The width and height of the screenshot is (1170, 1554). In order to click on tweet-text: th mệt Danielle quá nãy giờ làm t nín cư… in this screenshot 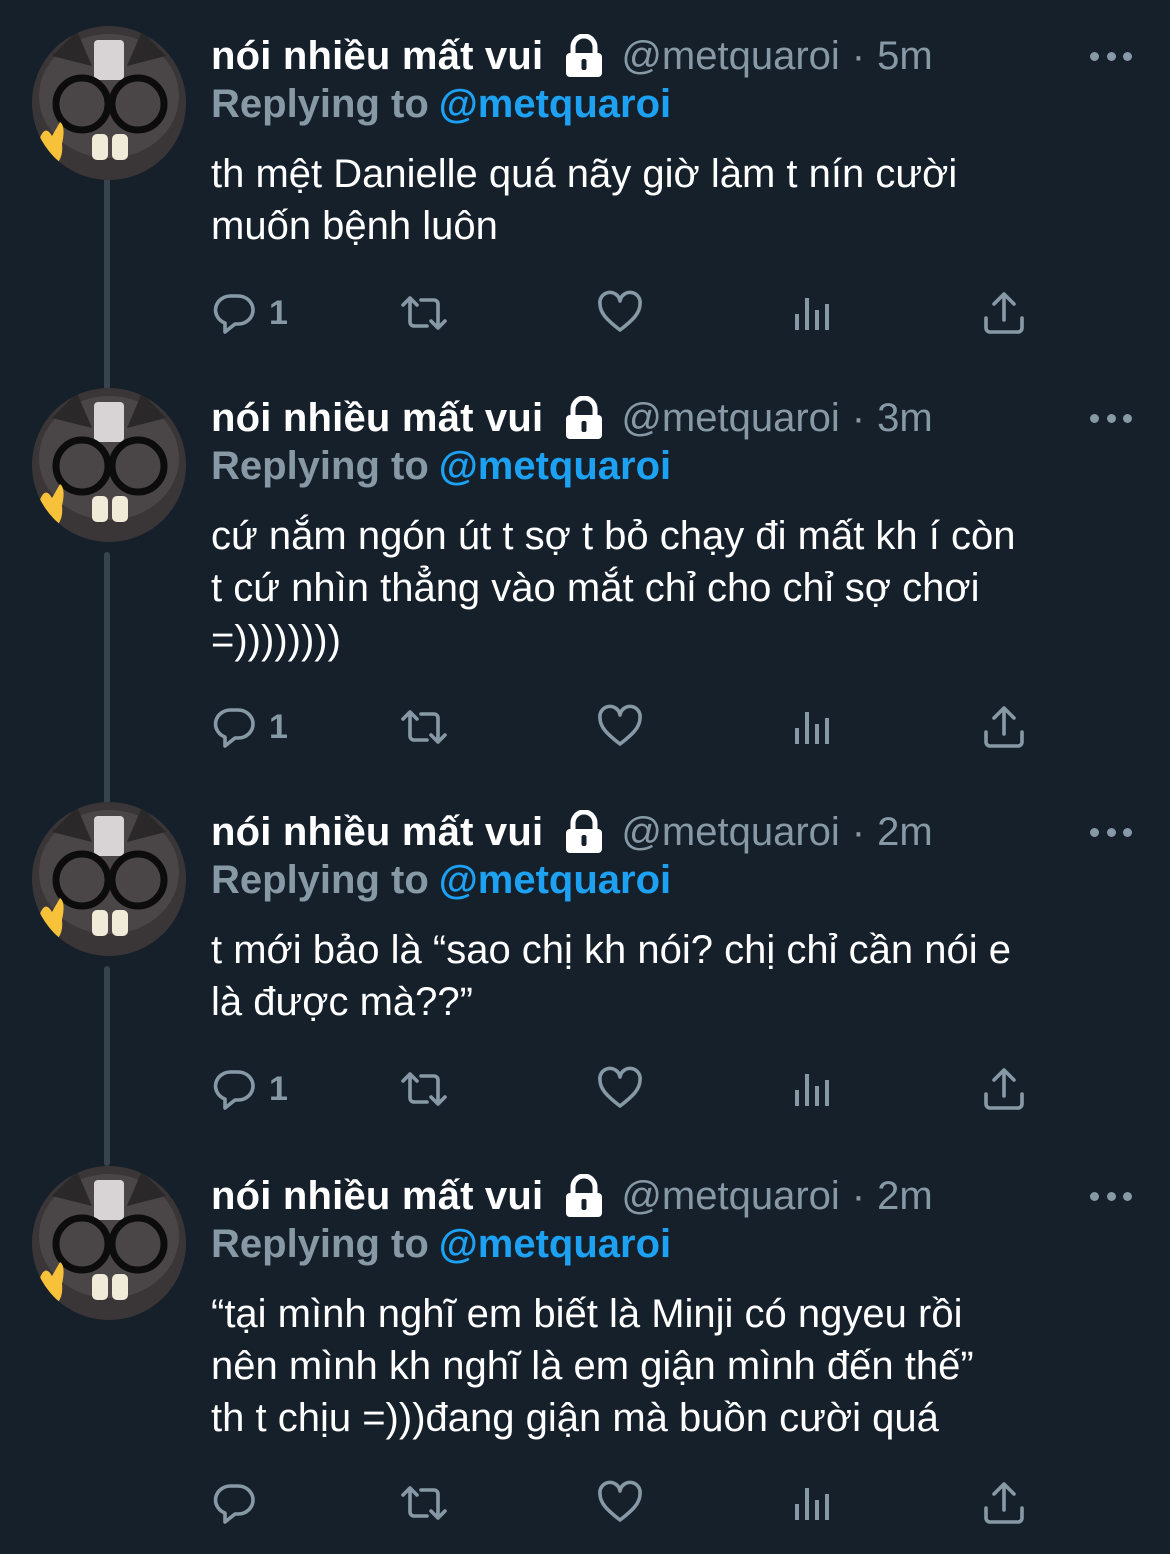, I will do `click(584, 200)`.